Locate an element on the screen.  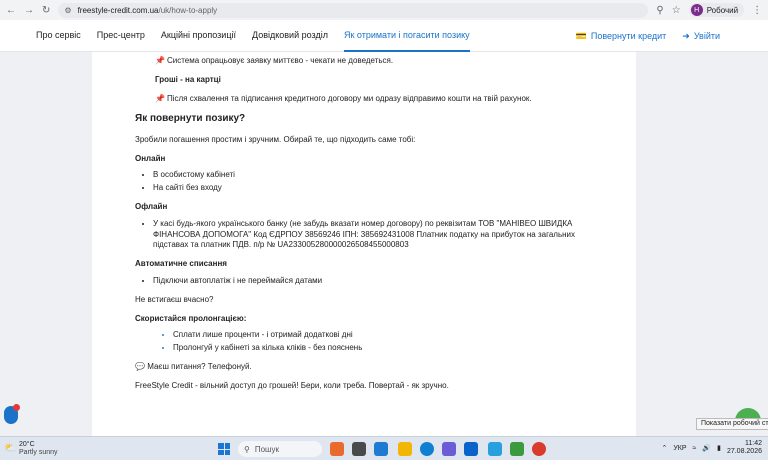
folder-icon is located at coordinates (405, 449).